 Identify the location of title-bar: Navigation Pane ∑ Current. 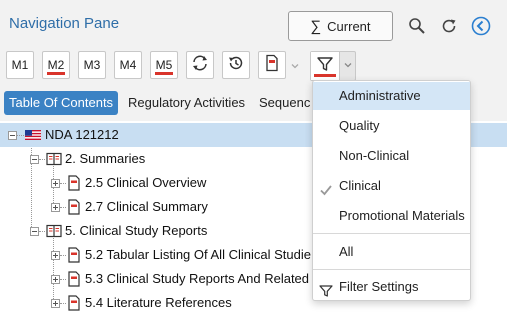
(253, 23).